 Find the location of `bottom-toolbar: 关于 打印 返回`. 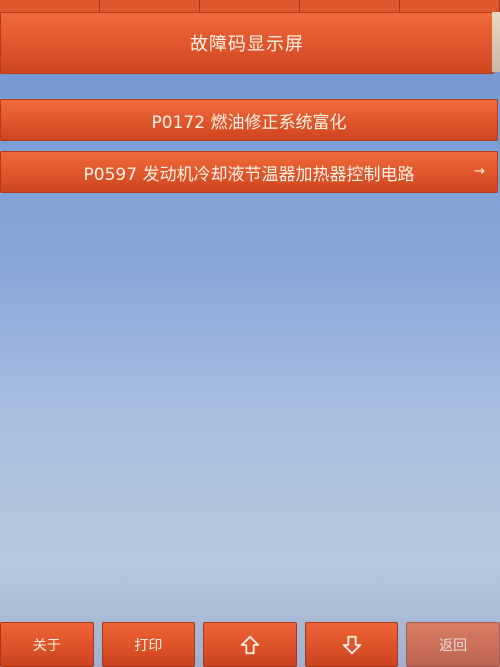

bottom-toolbar: 关于 打印 返回 is located at coordinates (250, 644).